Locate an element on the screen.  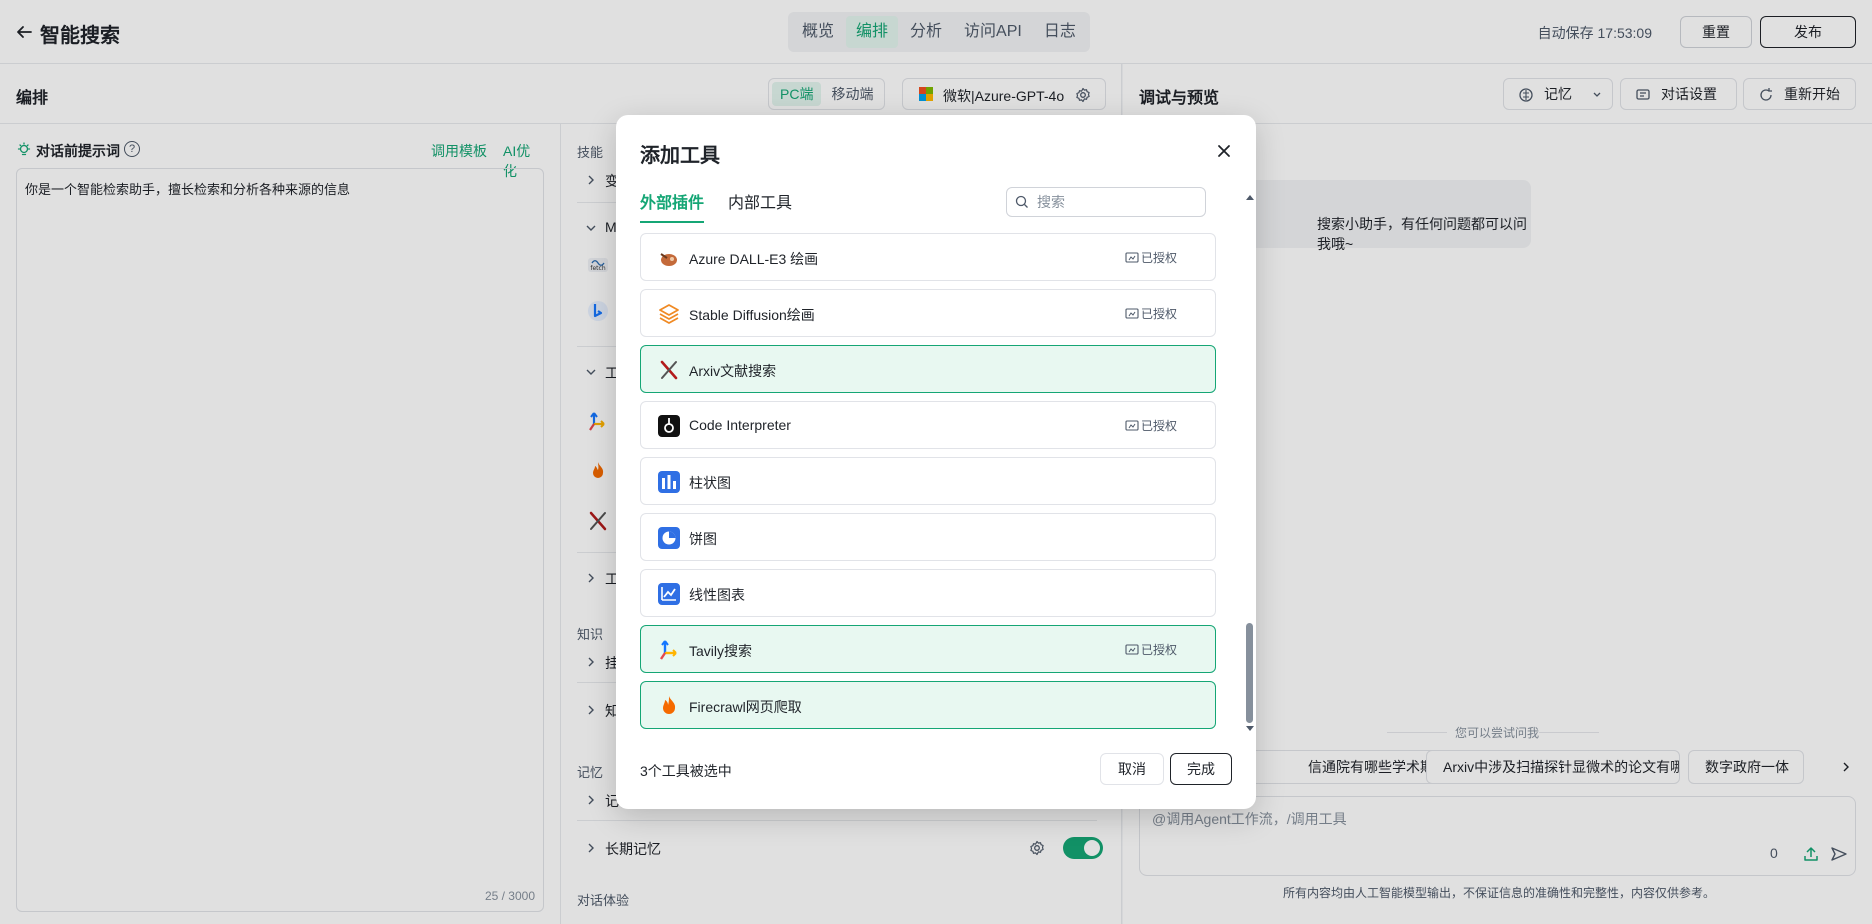
plugin-search is located at coordinates (1106, 202).